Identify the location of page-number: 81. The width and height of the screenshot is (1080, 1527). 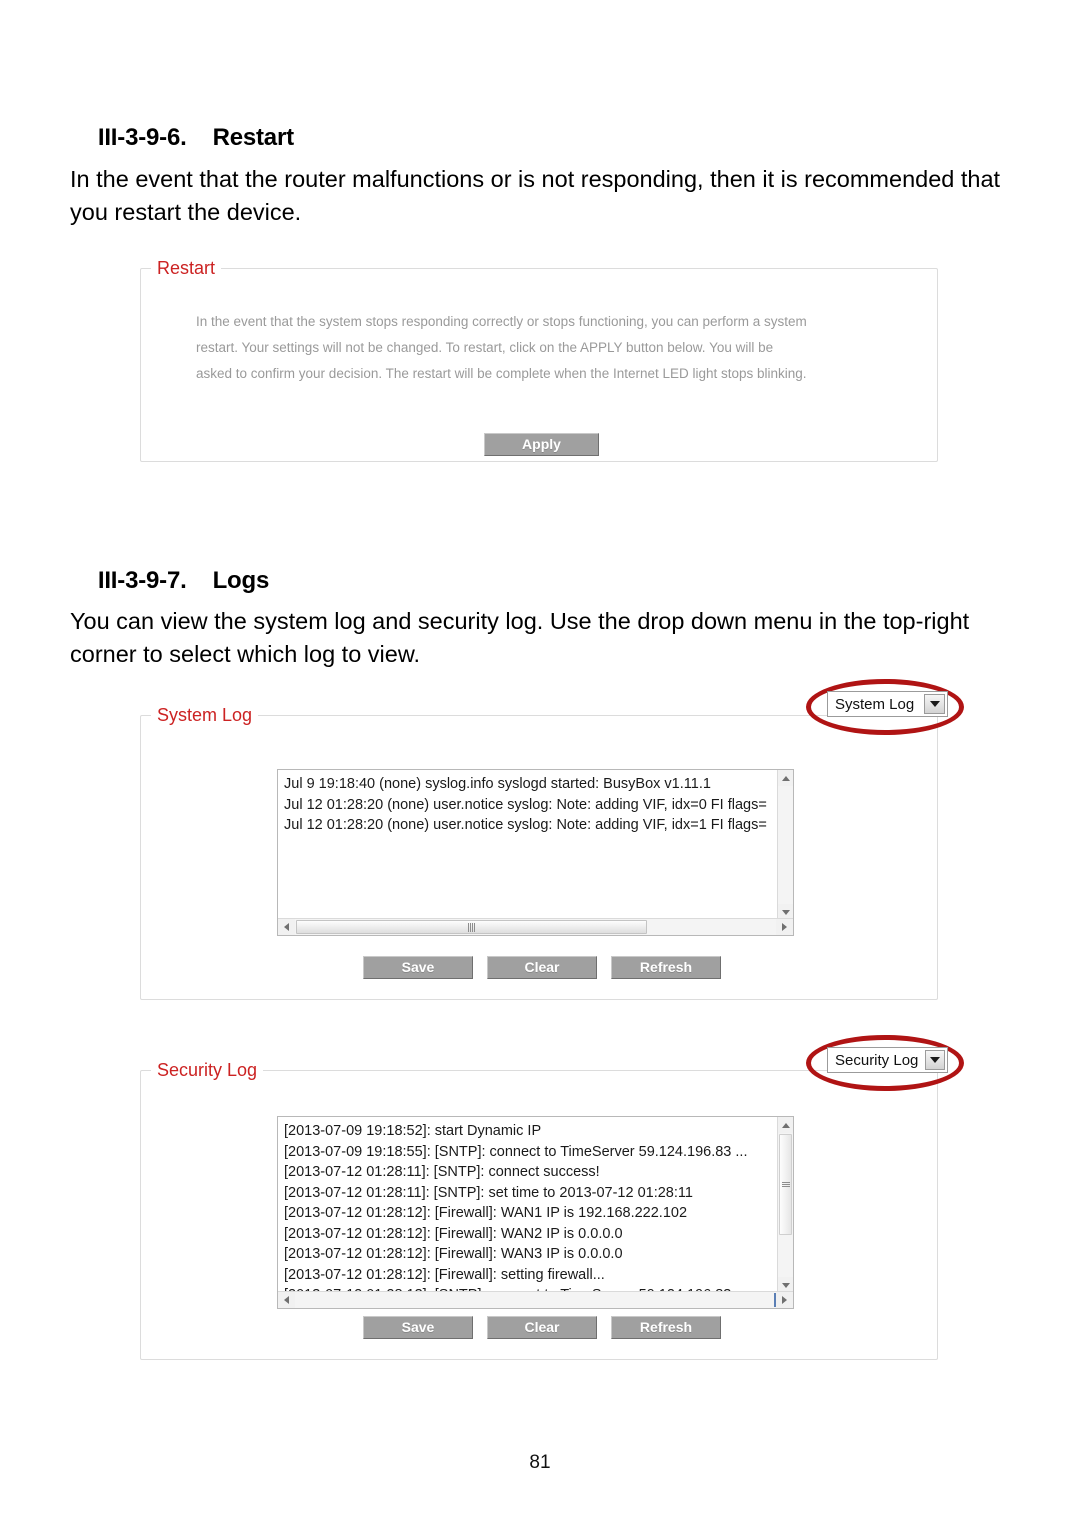
(540, 1462).